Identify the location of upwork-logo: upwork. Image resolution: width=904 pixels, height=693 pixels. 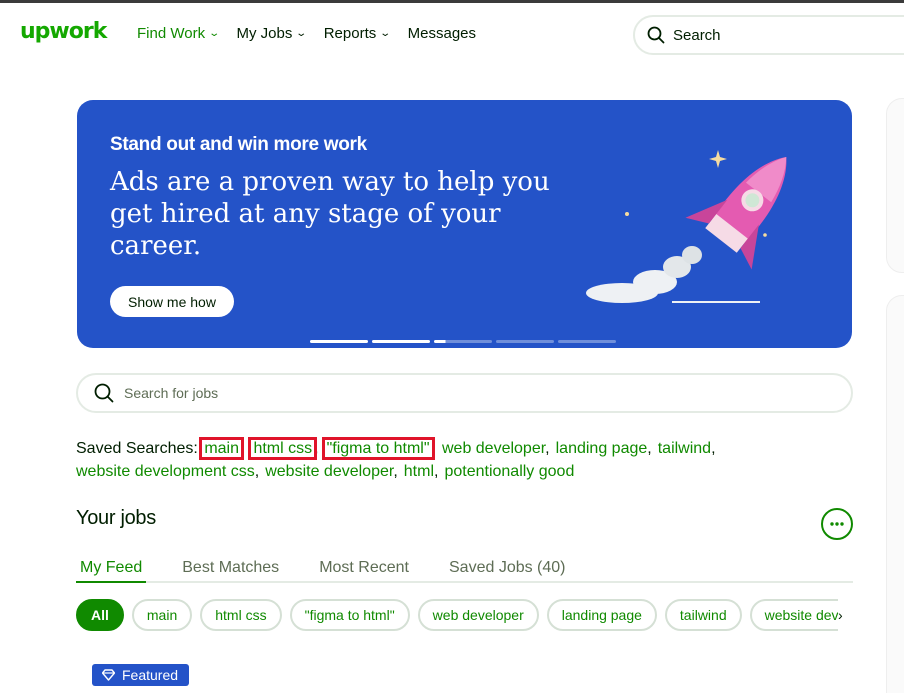
(63, 31).